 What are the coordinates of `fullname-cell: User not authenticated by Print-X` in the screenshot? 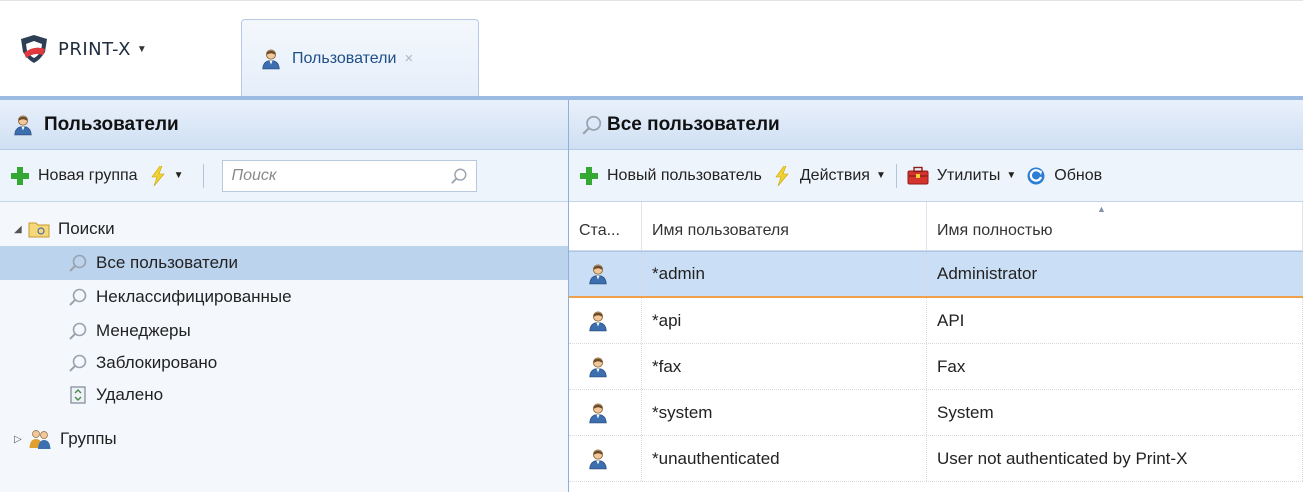 It's located at (1115, 458).